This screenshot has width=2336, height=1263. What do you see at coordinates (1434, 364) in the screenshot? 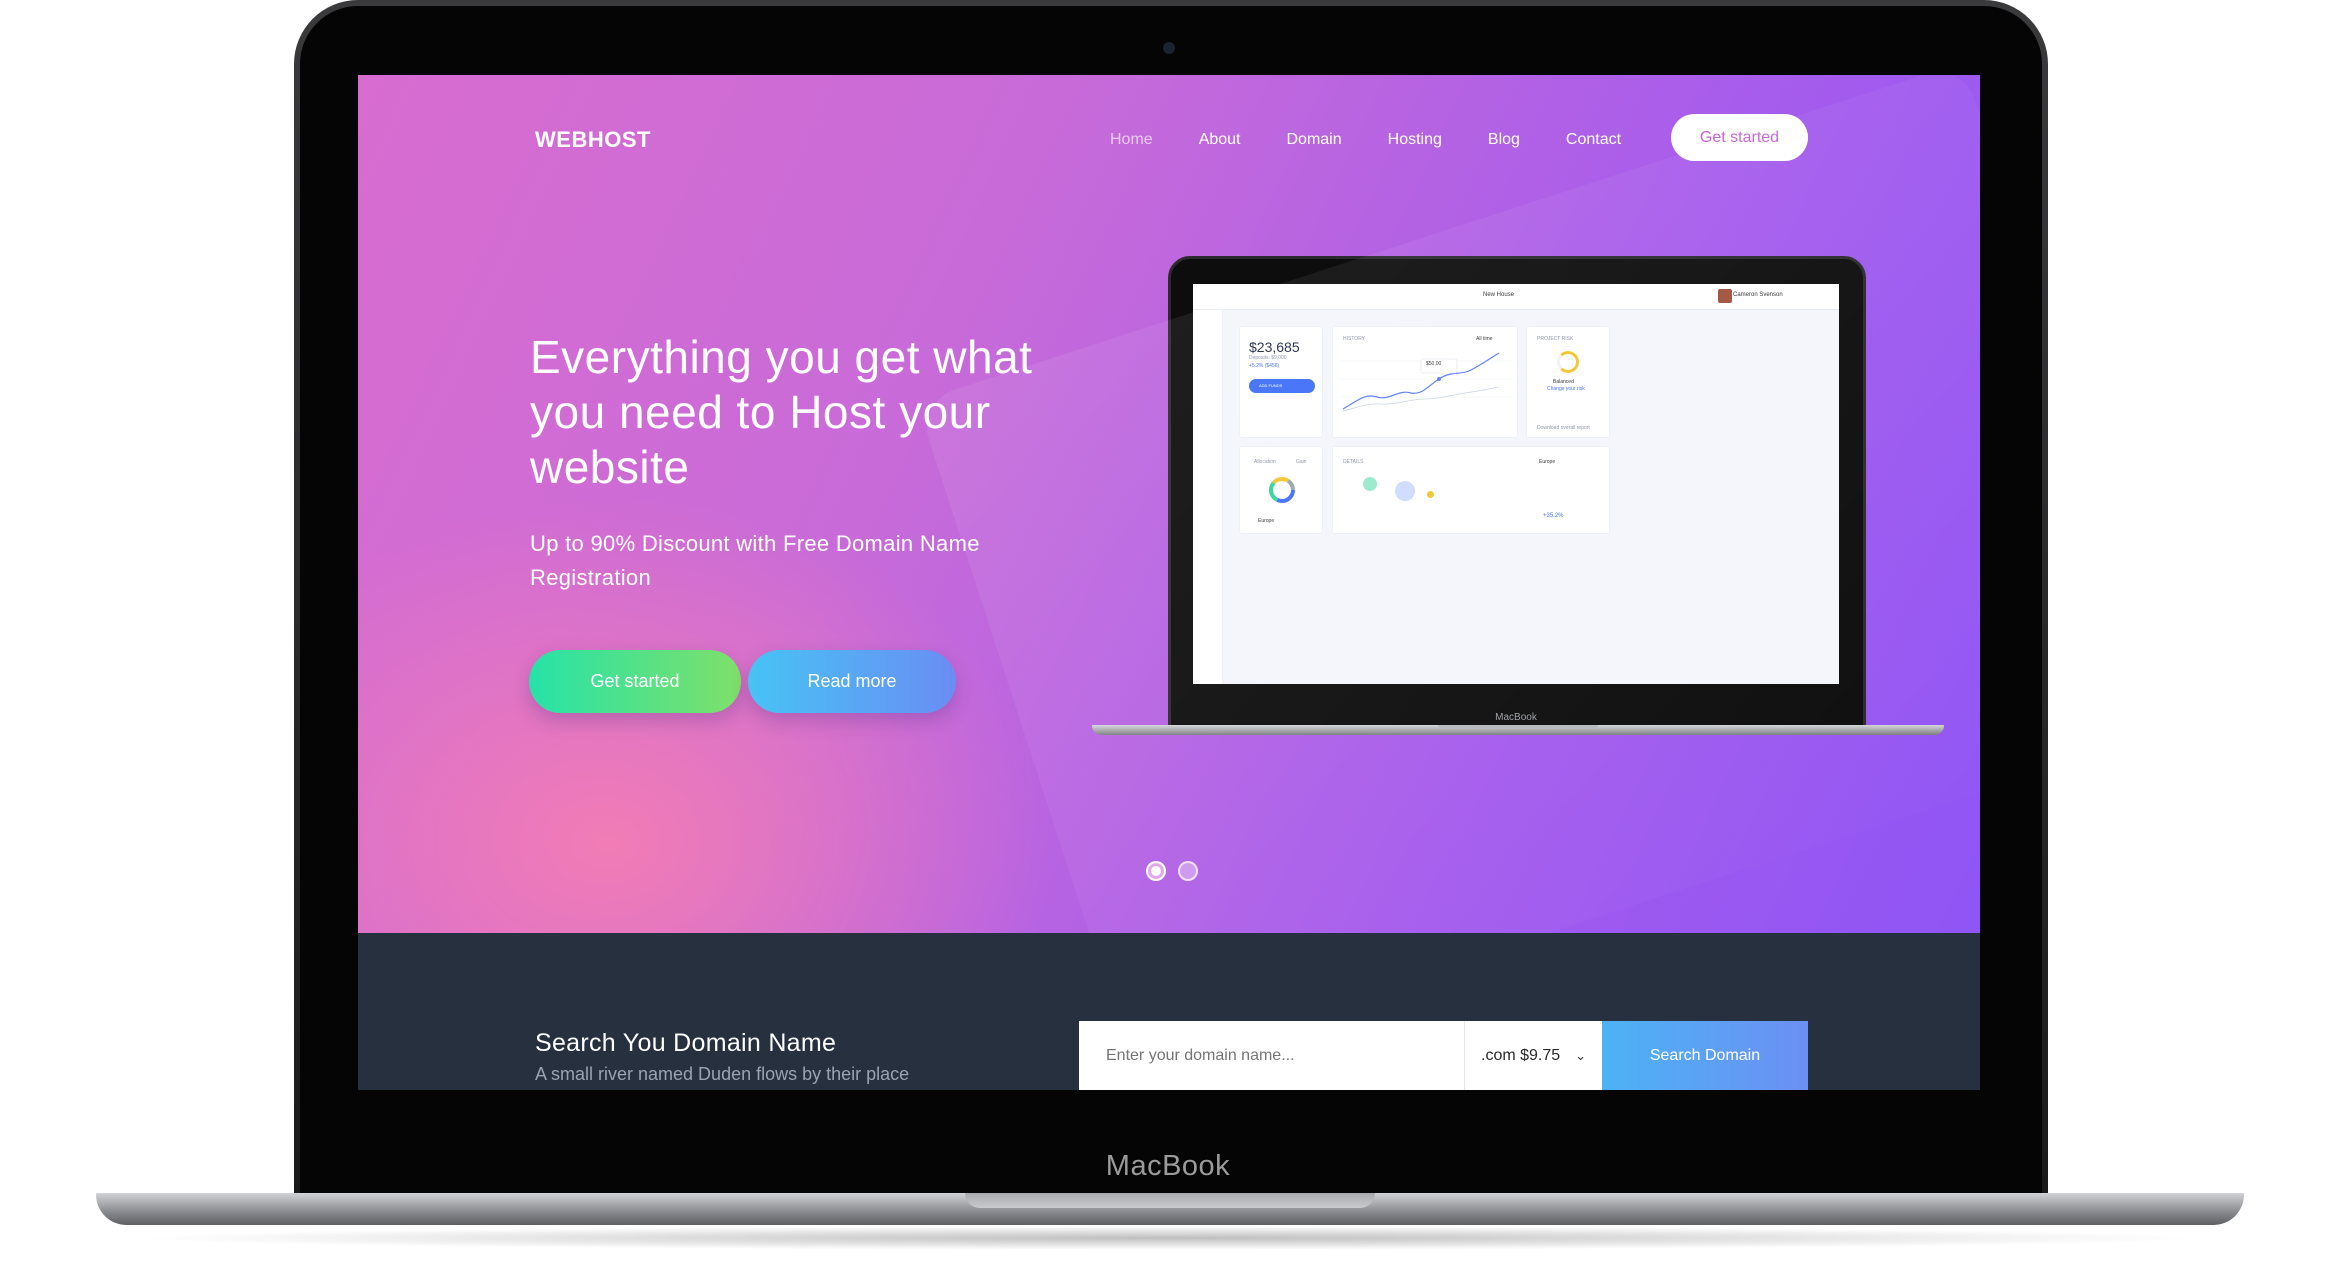
I see `tooltip-value: $50,00` at bounding box center [1434, 364].